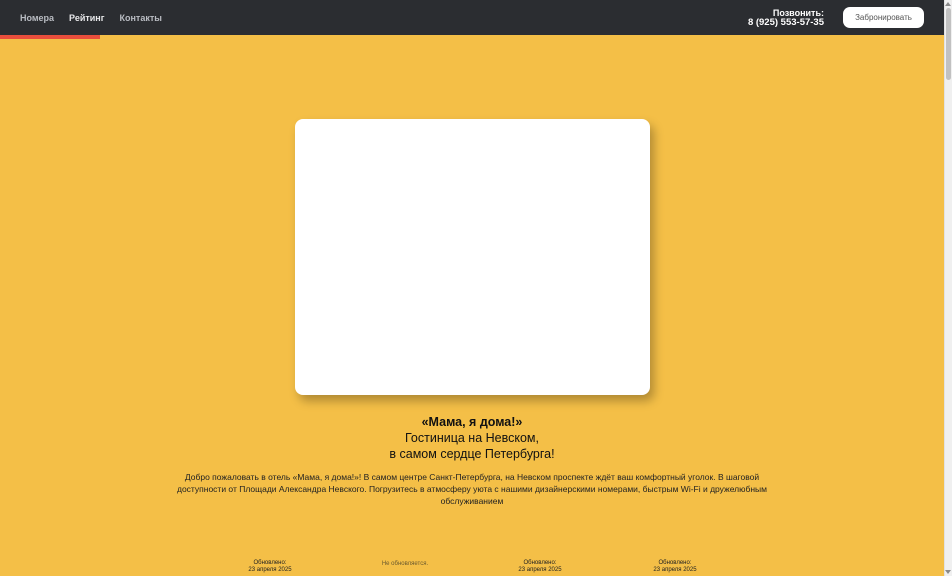 The width and height of the screenshot is (952, 576). Describe the element at coordinates (141, 18) in the screenshot. I see `nav-item-contacts: Контакты` at that location.